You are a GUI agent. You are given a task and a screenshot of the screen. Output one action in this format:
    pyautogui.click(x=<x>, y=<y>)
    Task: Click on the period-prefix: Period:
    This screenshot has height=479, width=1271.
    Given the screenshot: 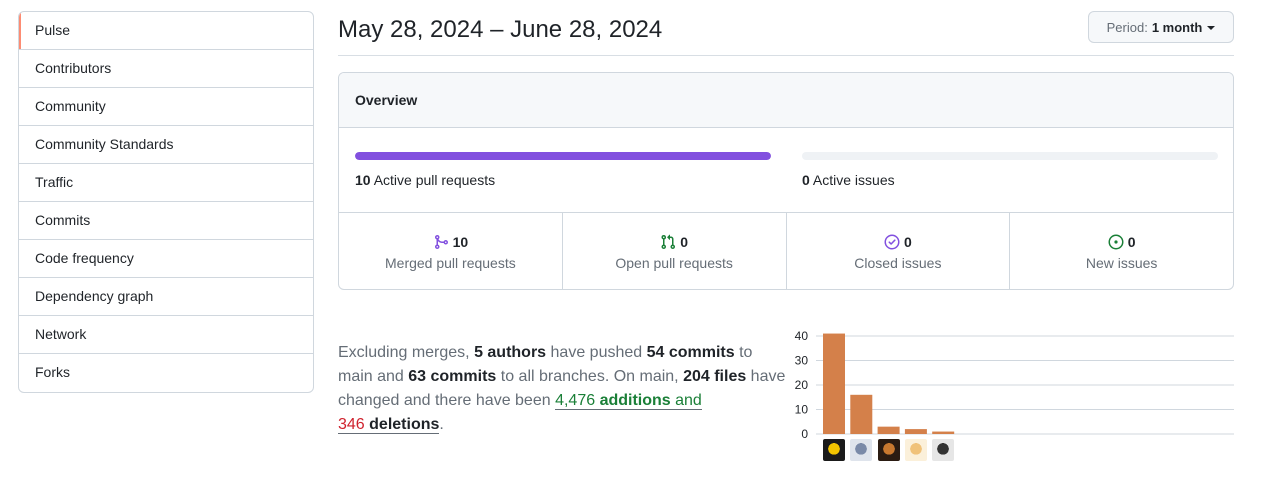 What is the action you would take?
    pyautogui.click(x=1127, y=27)
    